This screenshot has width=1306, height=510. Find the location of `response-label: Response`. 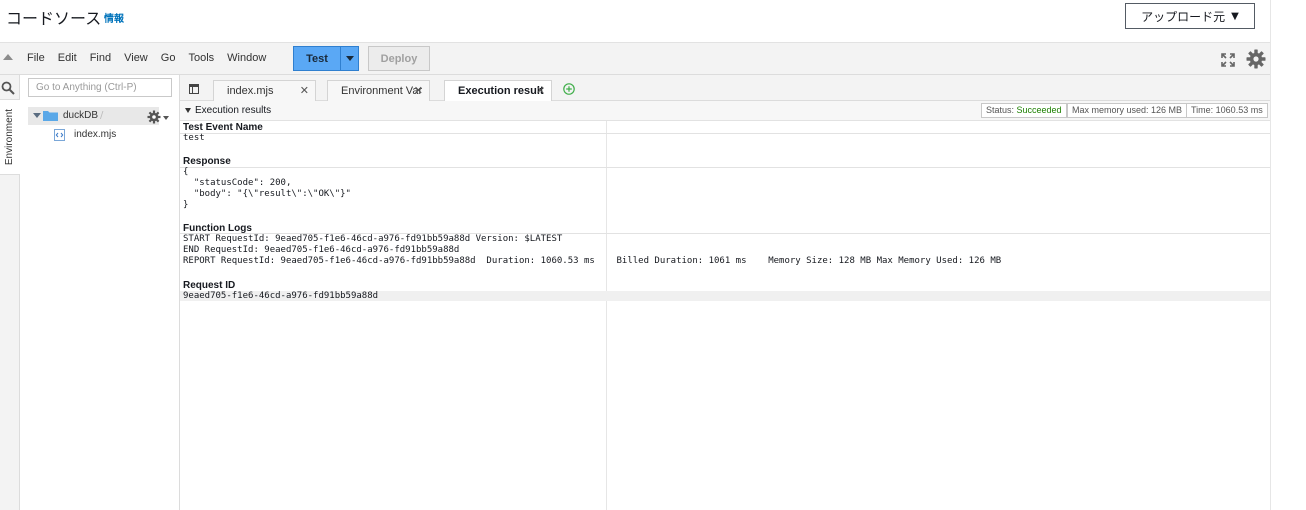

response-label: Response is located at coordinates (207, 161).